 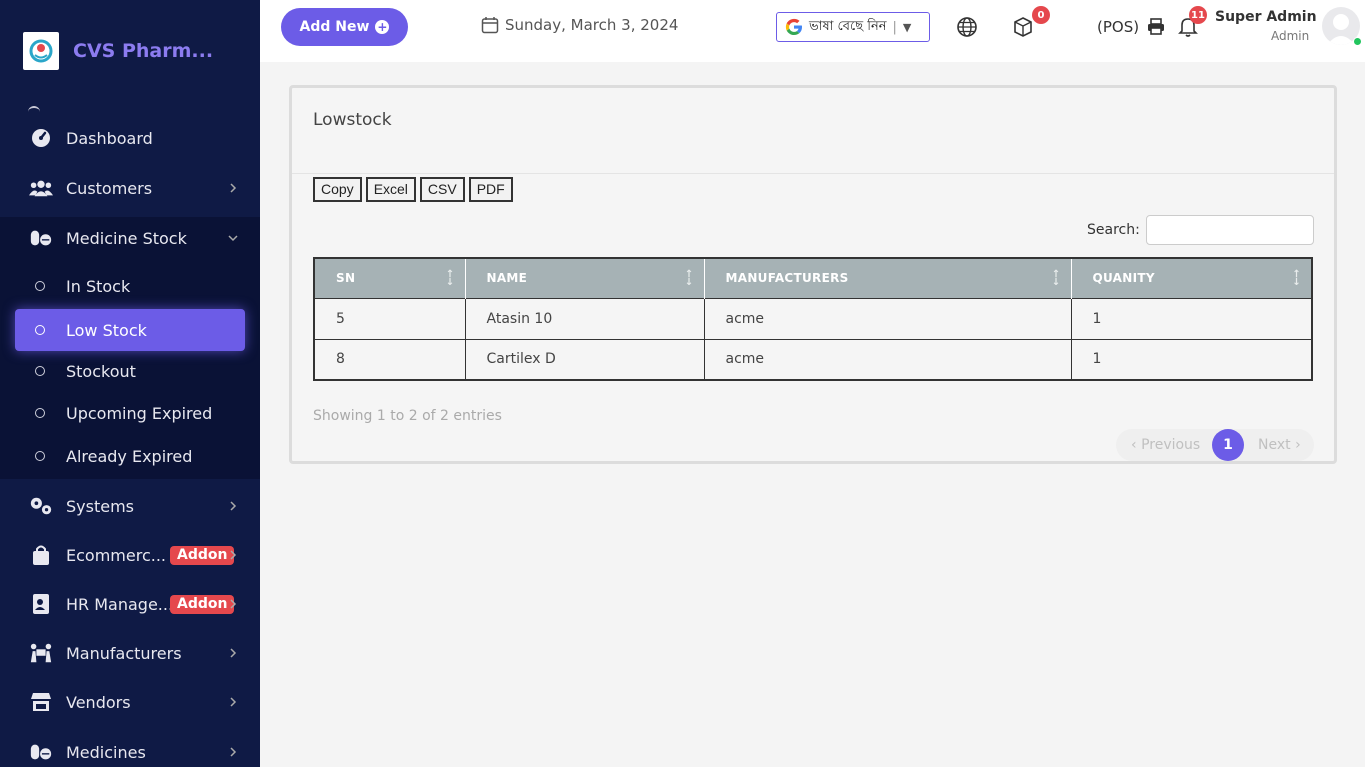 I want to click on globe-icon, so click(x=967, y=27).